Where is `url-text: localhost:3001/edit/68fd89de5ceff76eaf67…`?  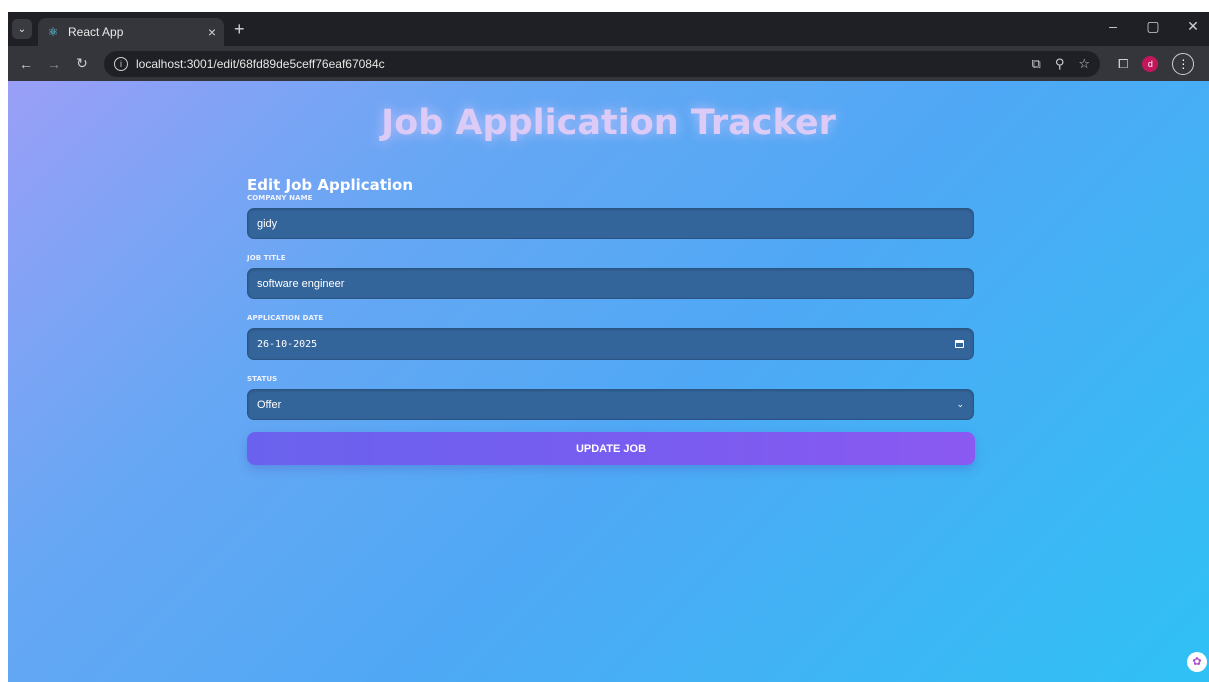 url-text: localhost:3001/edit/68fd89de5ceff76eaf67… is located at coordinates (260, 63).